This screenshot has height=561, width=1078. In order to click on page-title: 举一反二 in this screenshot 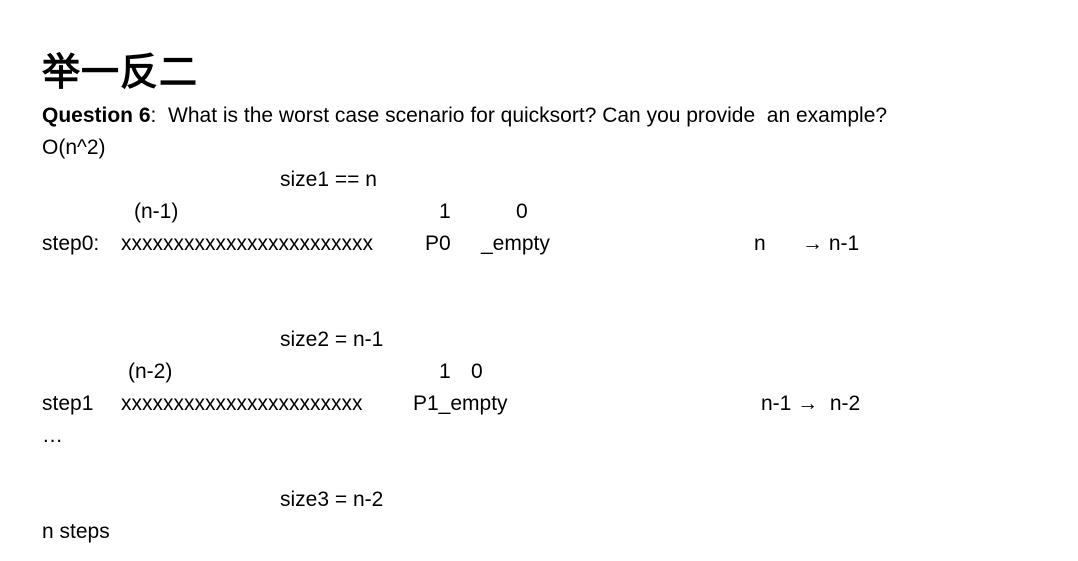, I will do `click(120, 72)`.